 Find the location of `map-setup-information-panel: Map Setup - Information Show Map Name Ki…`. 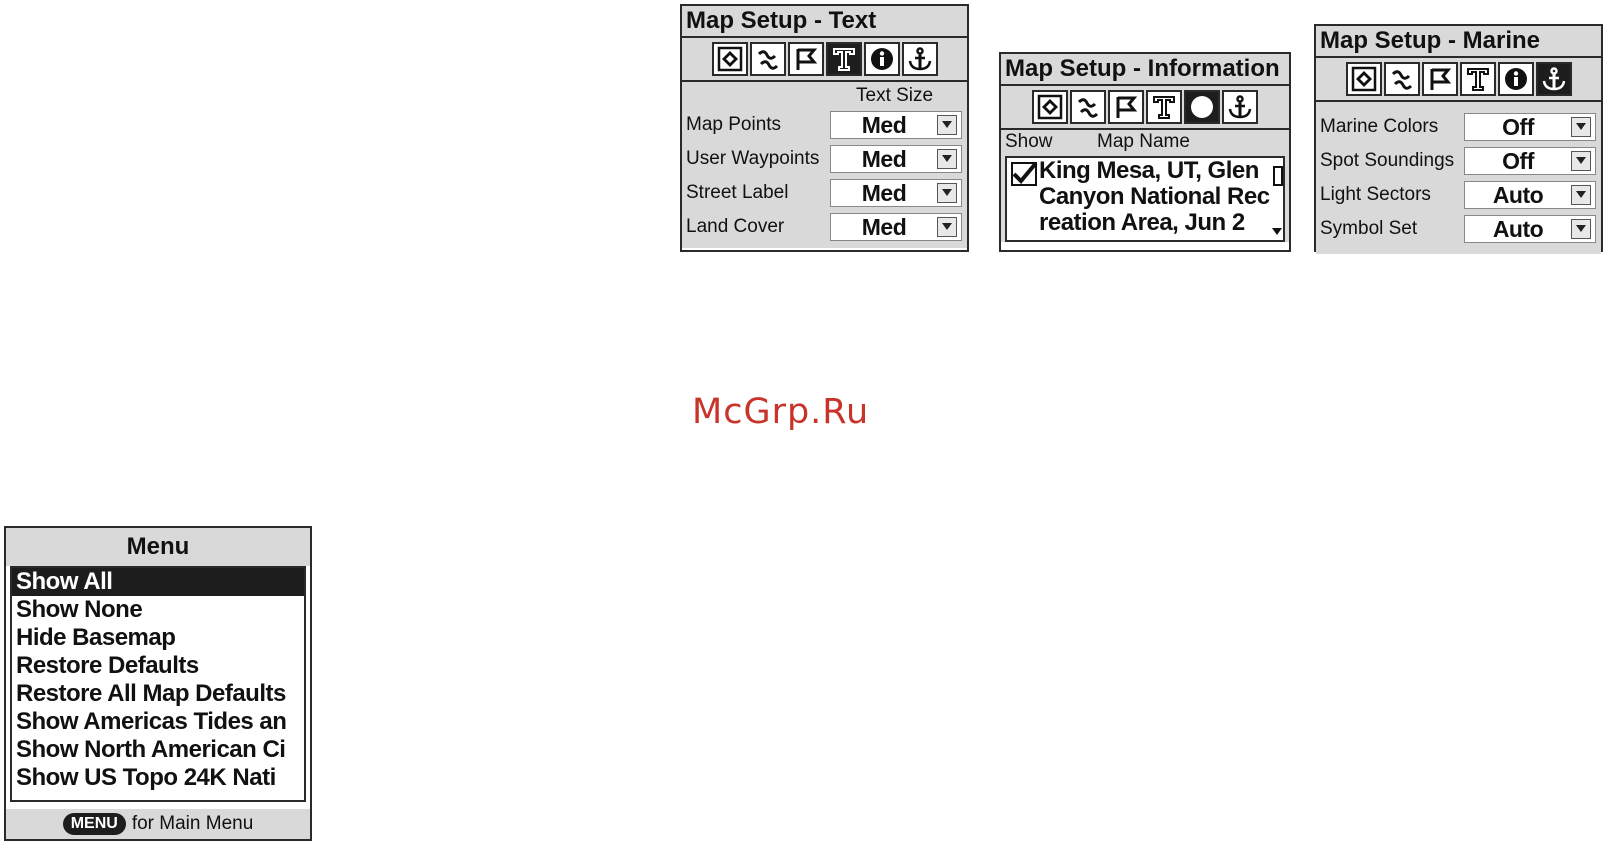

map-setup-information-panel: Map Setup - Information Show Map Name Ki… is located at coordinates (1145, 152).